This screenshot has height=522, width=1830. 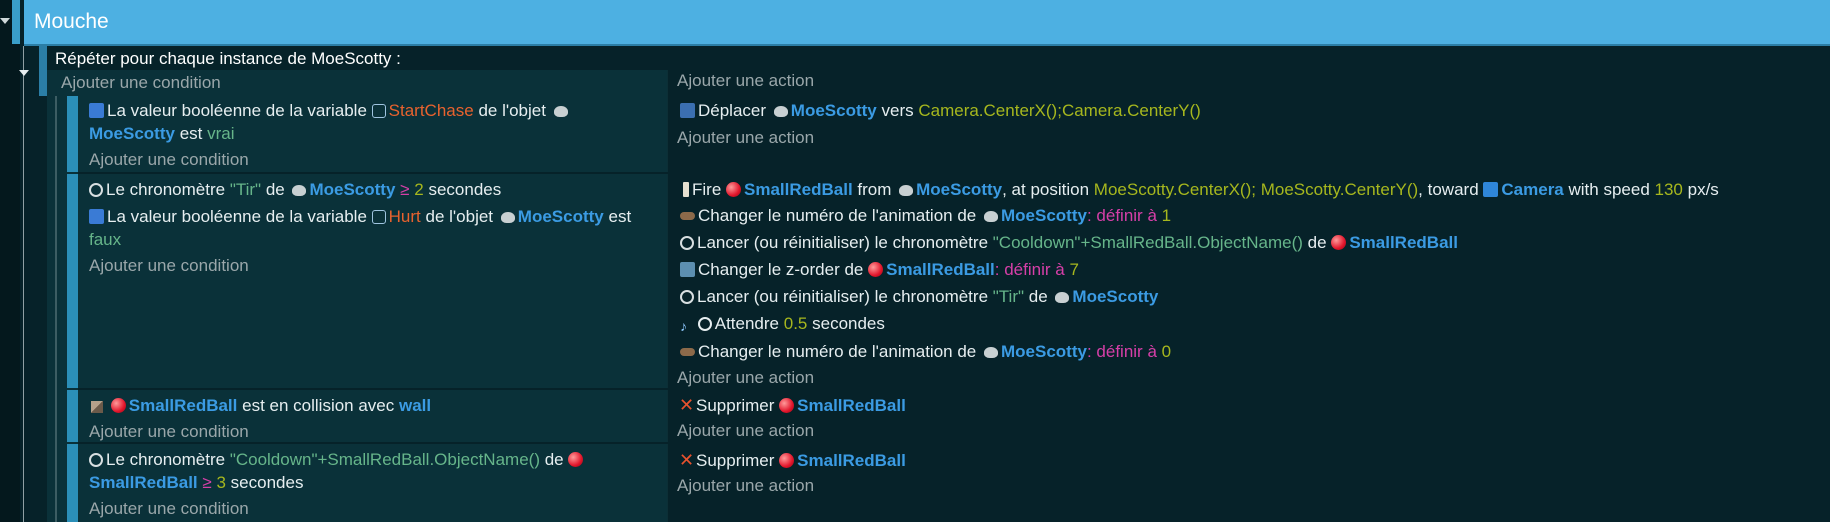 I want to click on collapse-arrow-icon, so click(x=5, y=21).